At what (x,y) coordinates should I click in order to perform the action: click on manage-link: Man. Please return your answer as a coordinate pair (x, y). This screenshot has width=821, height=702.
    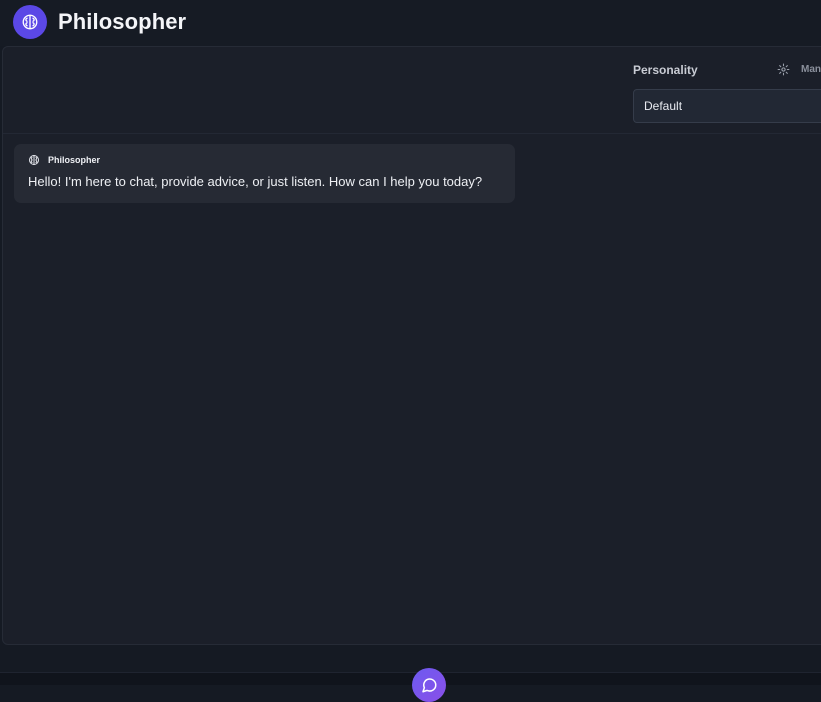
    Looking at the image, I should click on (811, 69).